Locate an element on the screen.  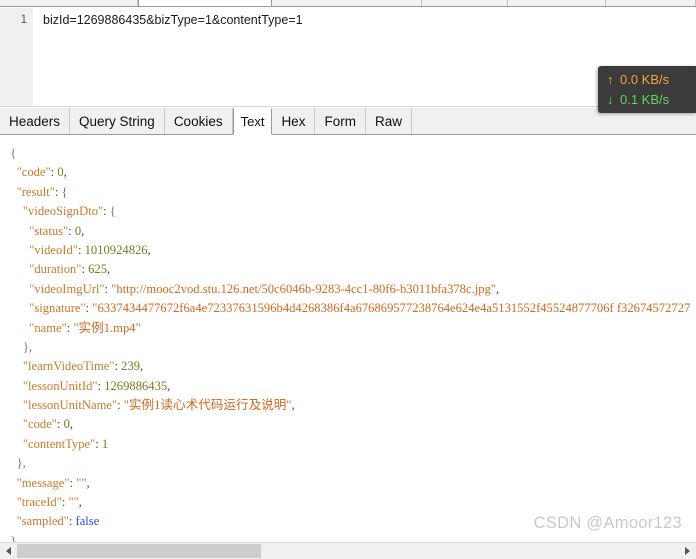
arrow-up-icon: ↑ is located at coordinates (610, 79).